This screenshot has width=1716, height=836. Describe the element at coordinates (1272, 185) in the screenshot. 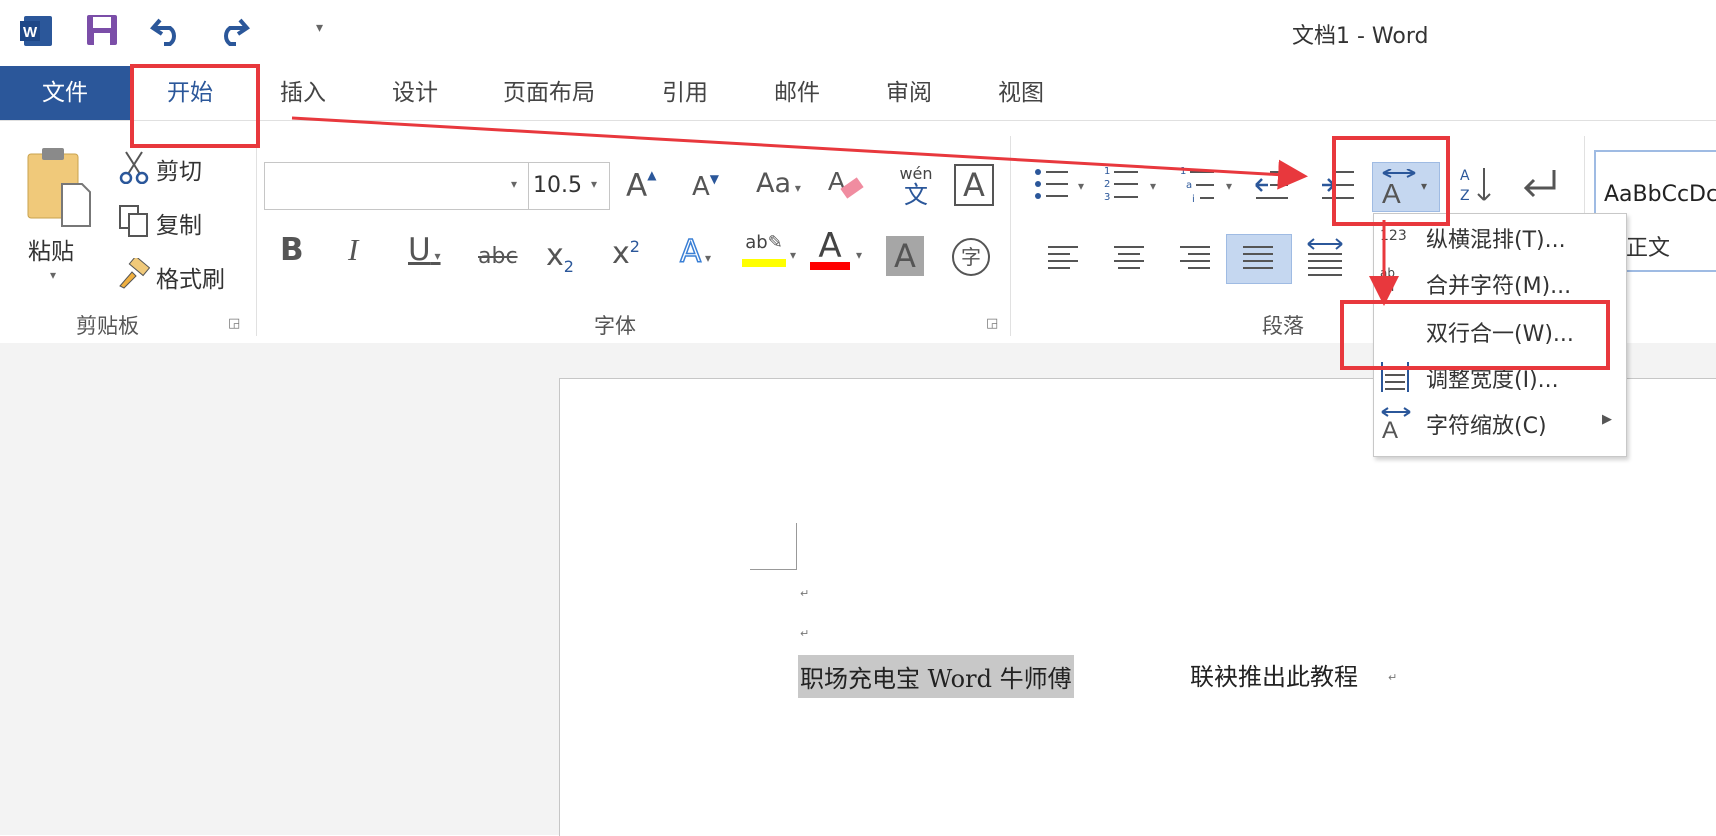

I see `decrease-indent-icon` at that location.